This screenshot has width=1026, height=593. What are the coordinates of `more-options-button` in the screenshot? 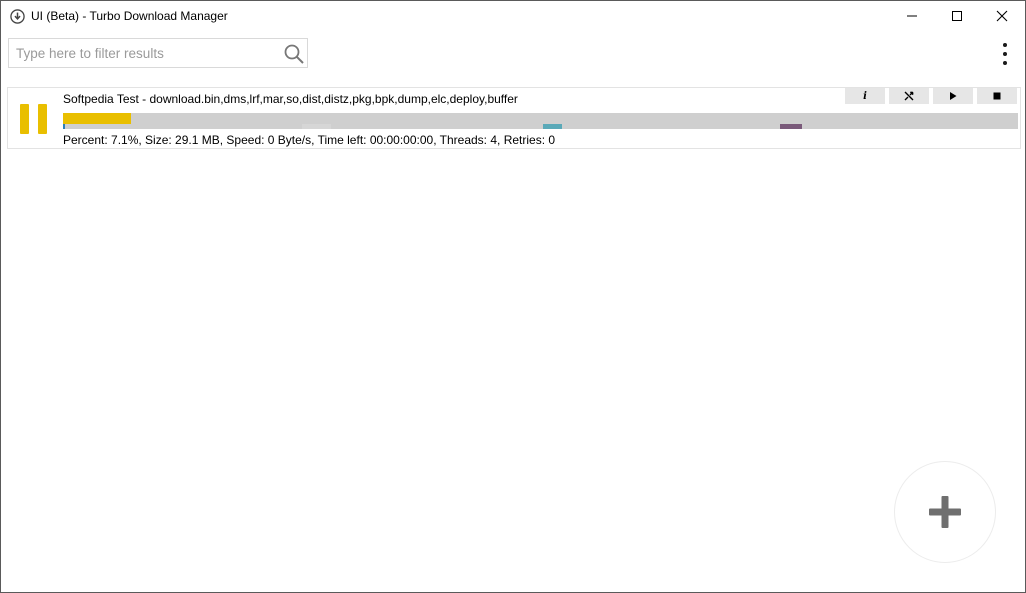 It's located at (1005, 54).